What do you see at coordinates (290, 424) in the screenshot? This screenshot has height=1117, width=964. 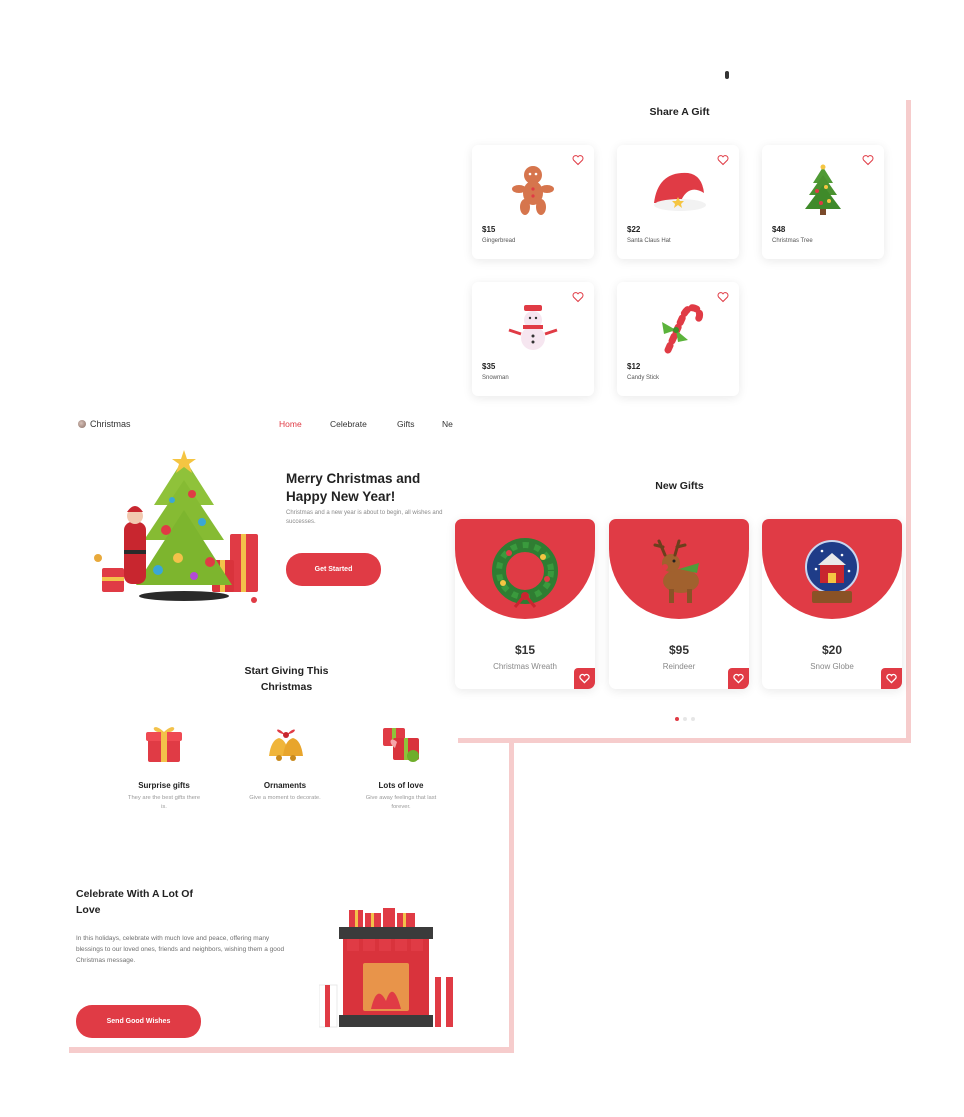 I see `nav-link-home: Home` at bounding box center [290, 424].